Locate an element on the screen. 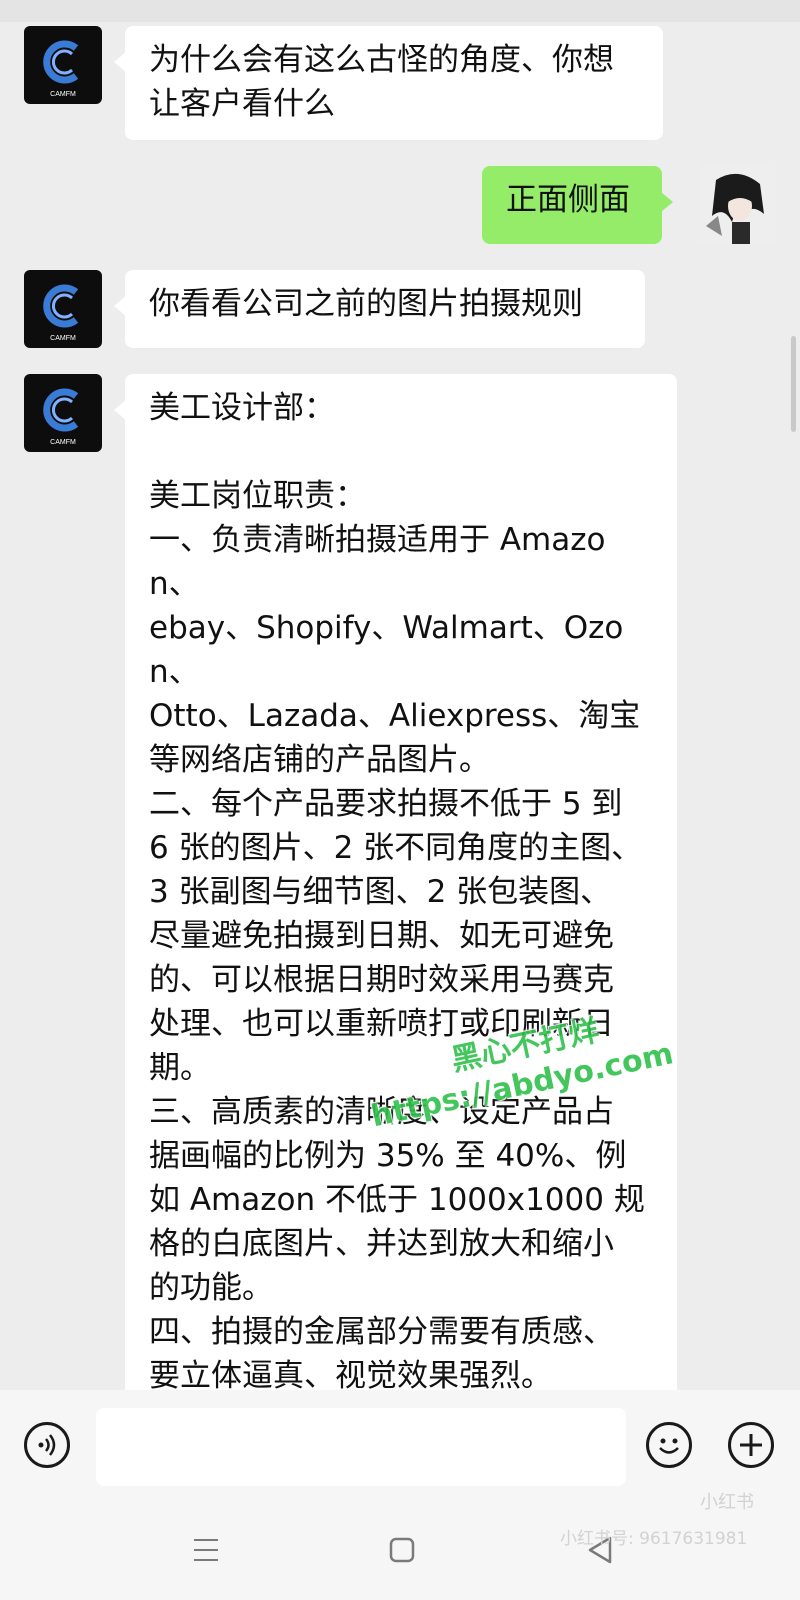 This screenshot has width=800, height=1600. corner-watermark-id: 小红书号: 9617631981 is located at coordinates (654, 1539).